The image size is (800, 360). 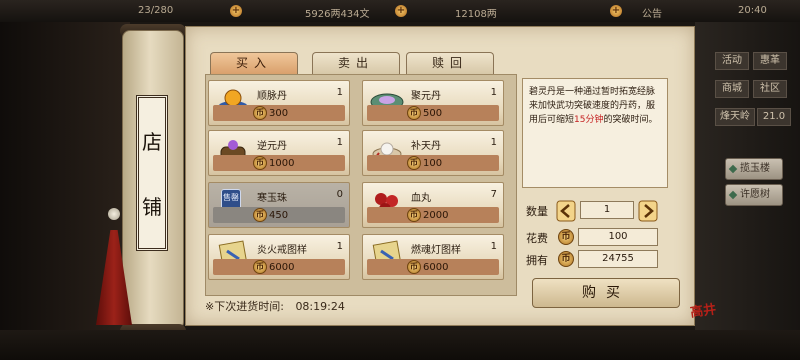 What do you see at coordinates (339, 194) in the screenshot?
I see `item-count: 0` at bounding box center [339, 194].